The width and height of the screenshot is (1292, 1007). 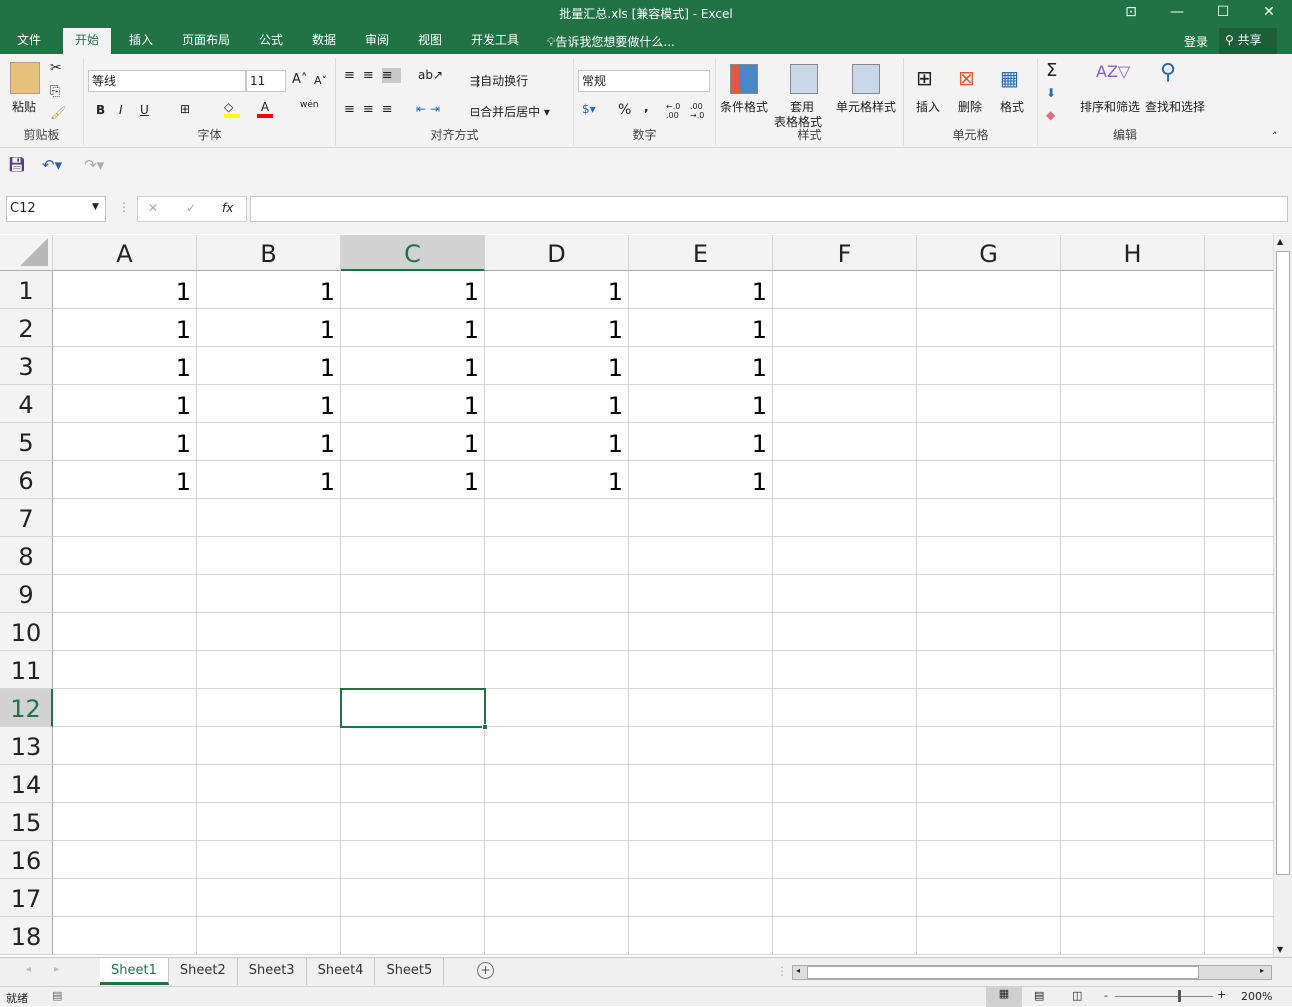 I want to click on formula-input, so click(x=769, y=209).